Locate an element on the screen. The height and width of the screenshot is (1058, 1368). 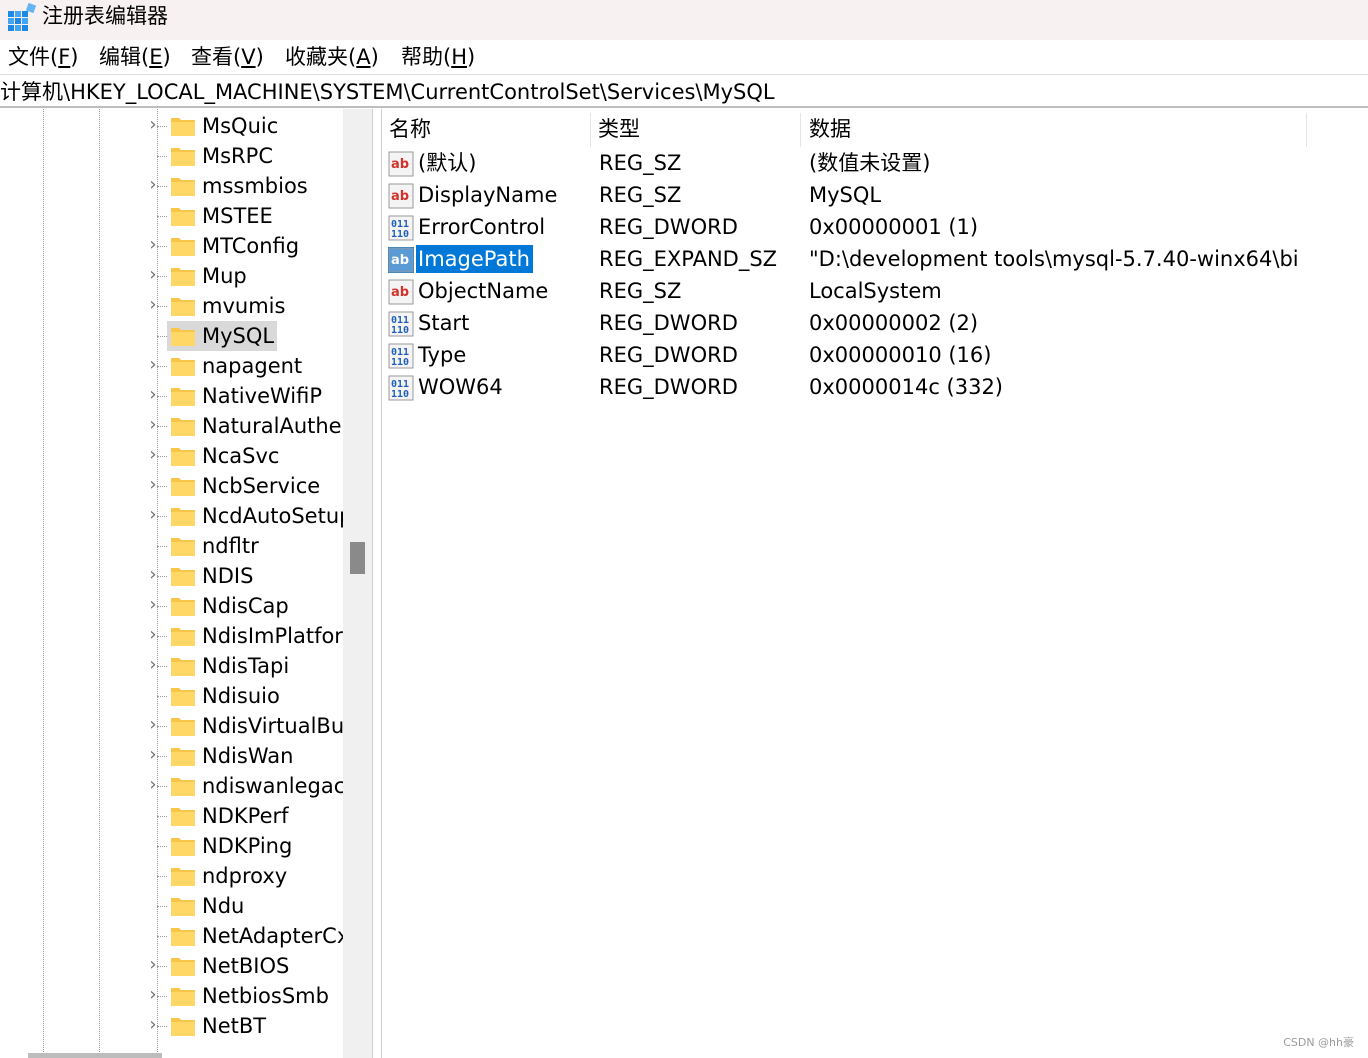
value-type: REG_DWORD is located at coordinates (668, 227).